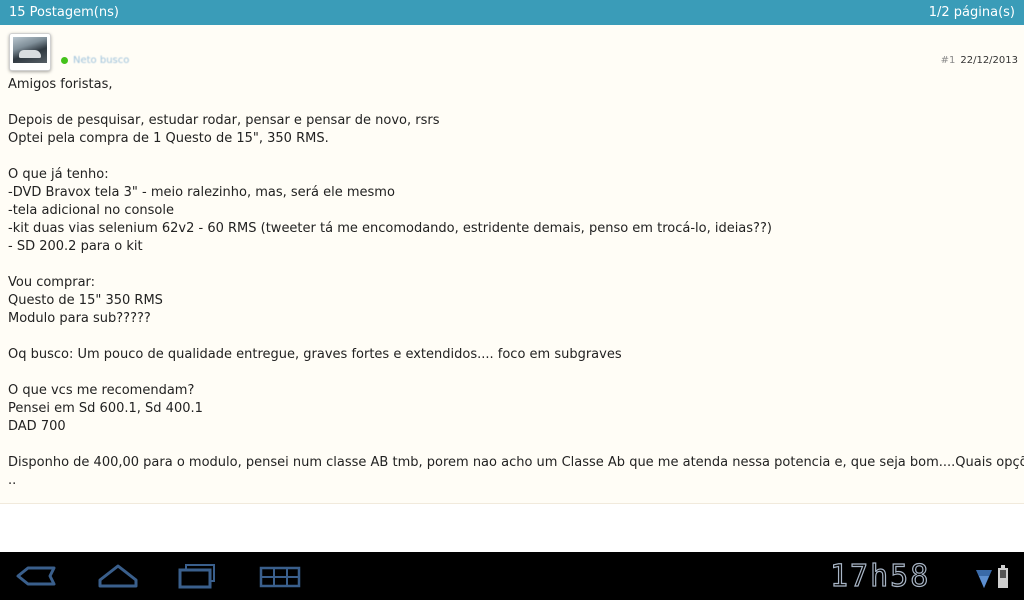 The width and height of the screenshot is (1024, 600). I want to click on post-text-line: Modulo para sub?????, so click(79, 318).